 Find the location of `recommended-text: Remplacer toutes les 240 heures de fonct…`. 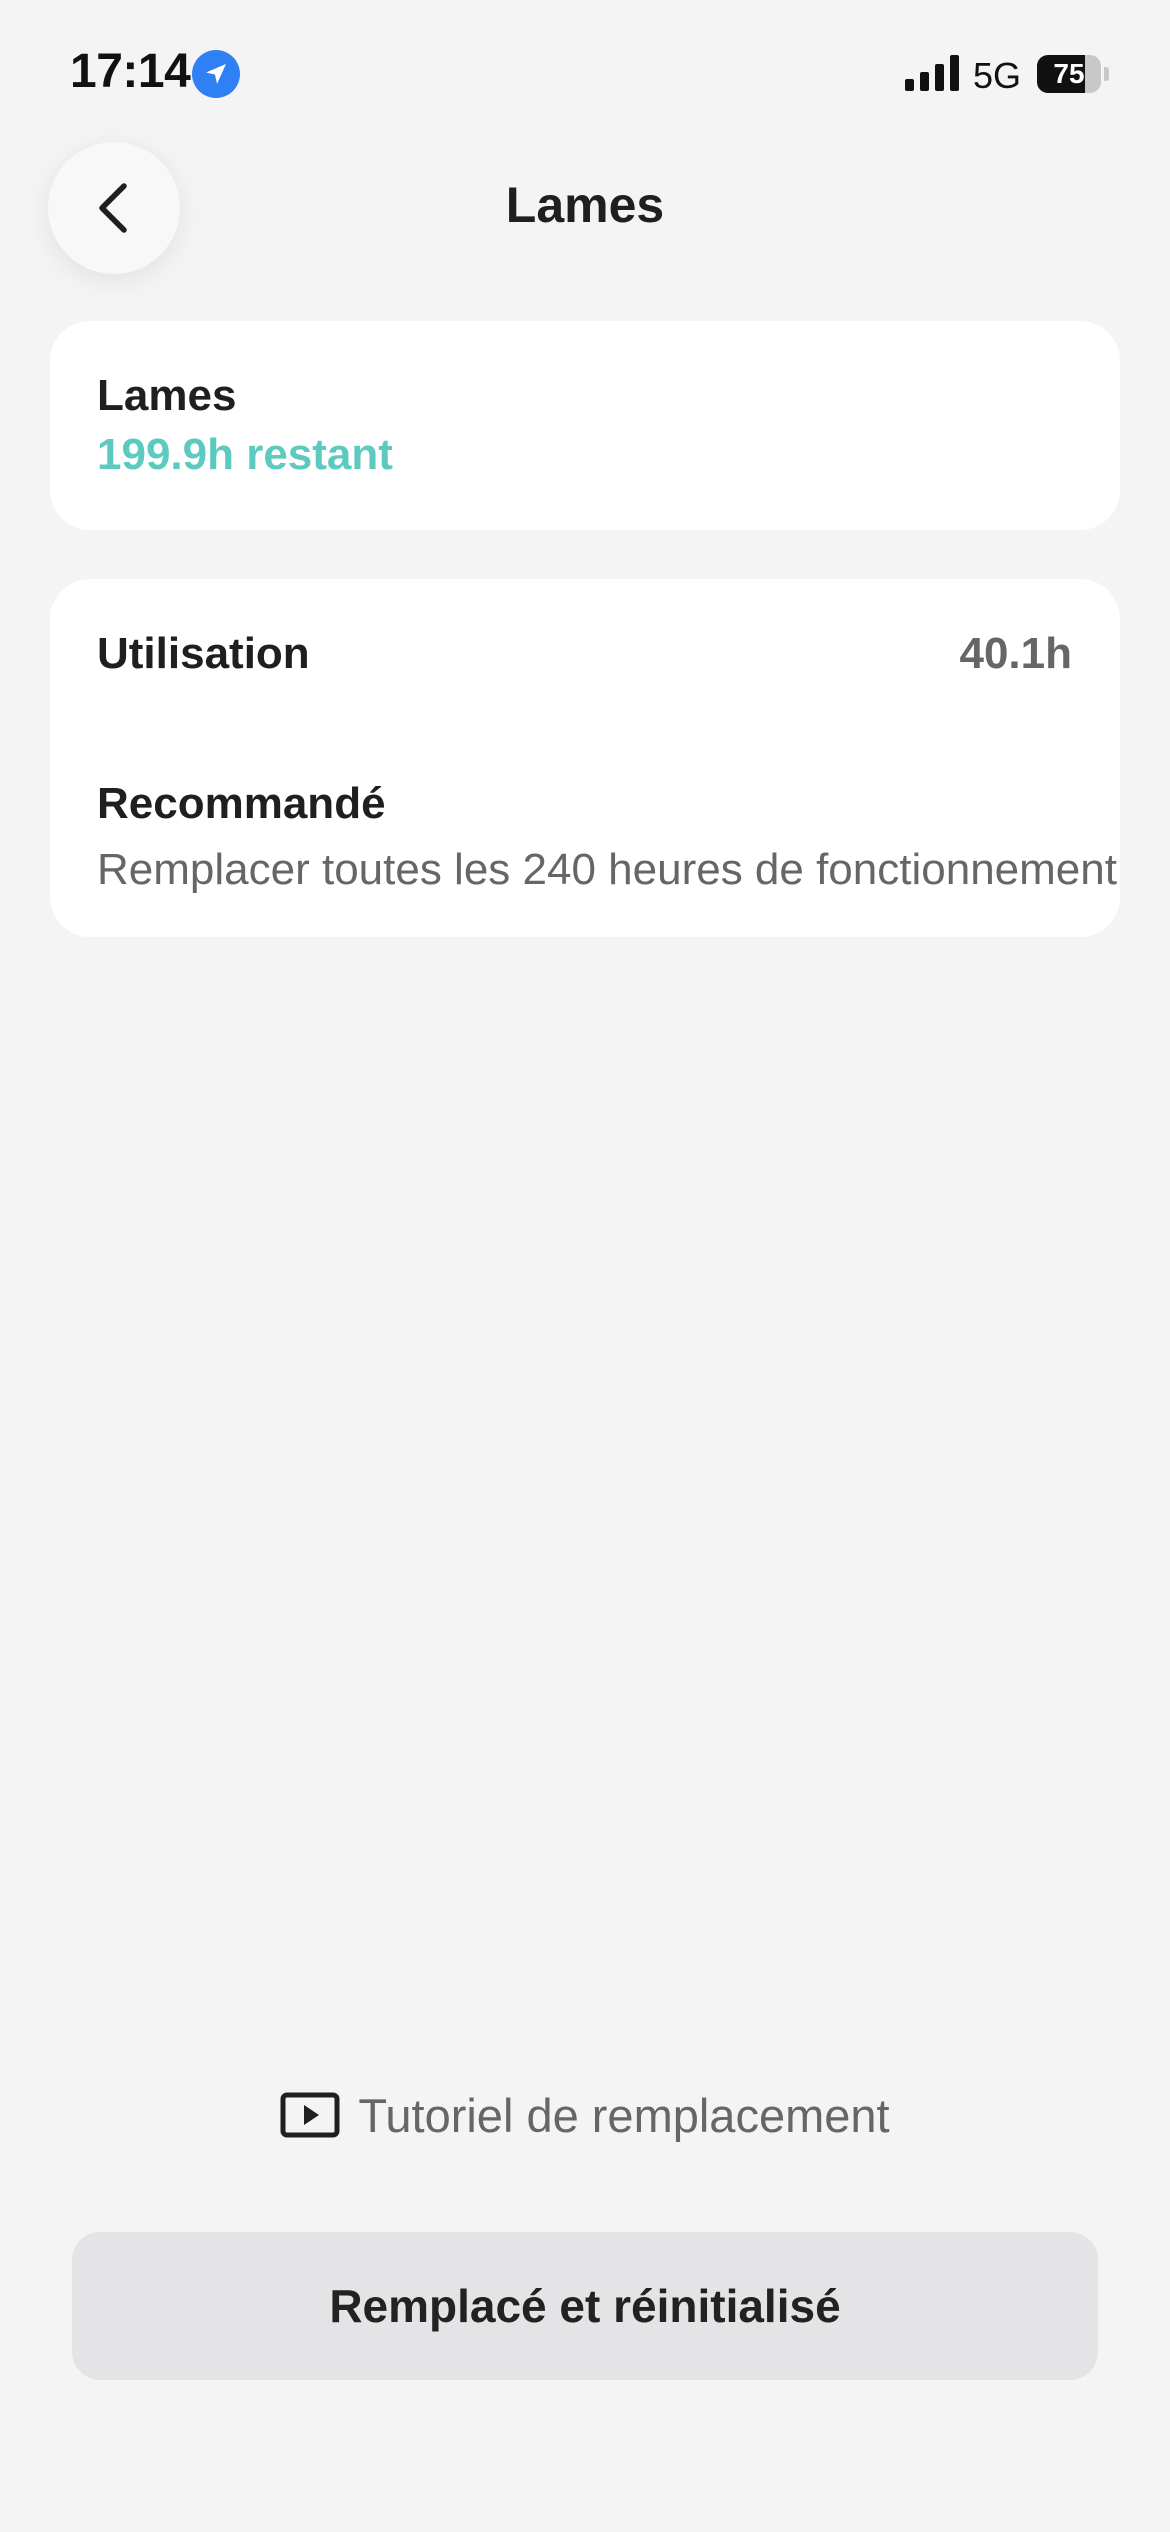

recommended-text: Remplacer toutes les 240 heures de fonct… is located at coordinates (607, 869).